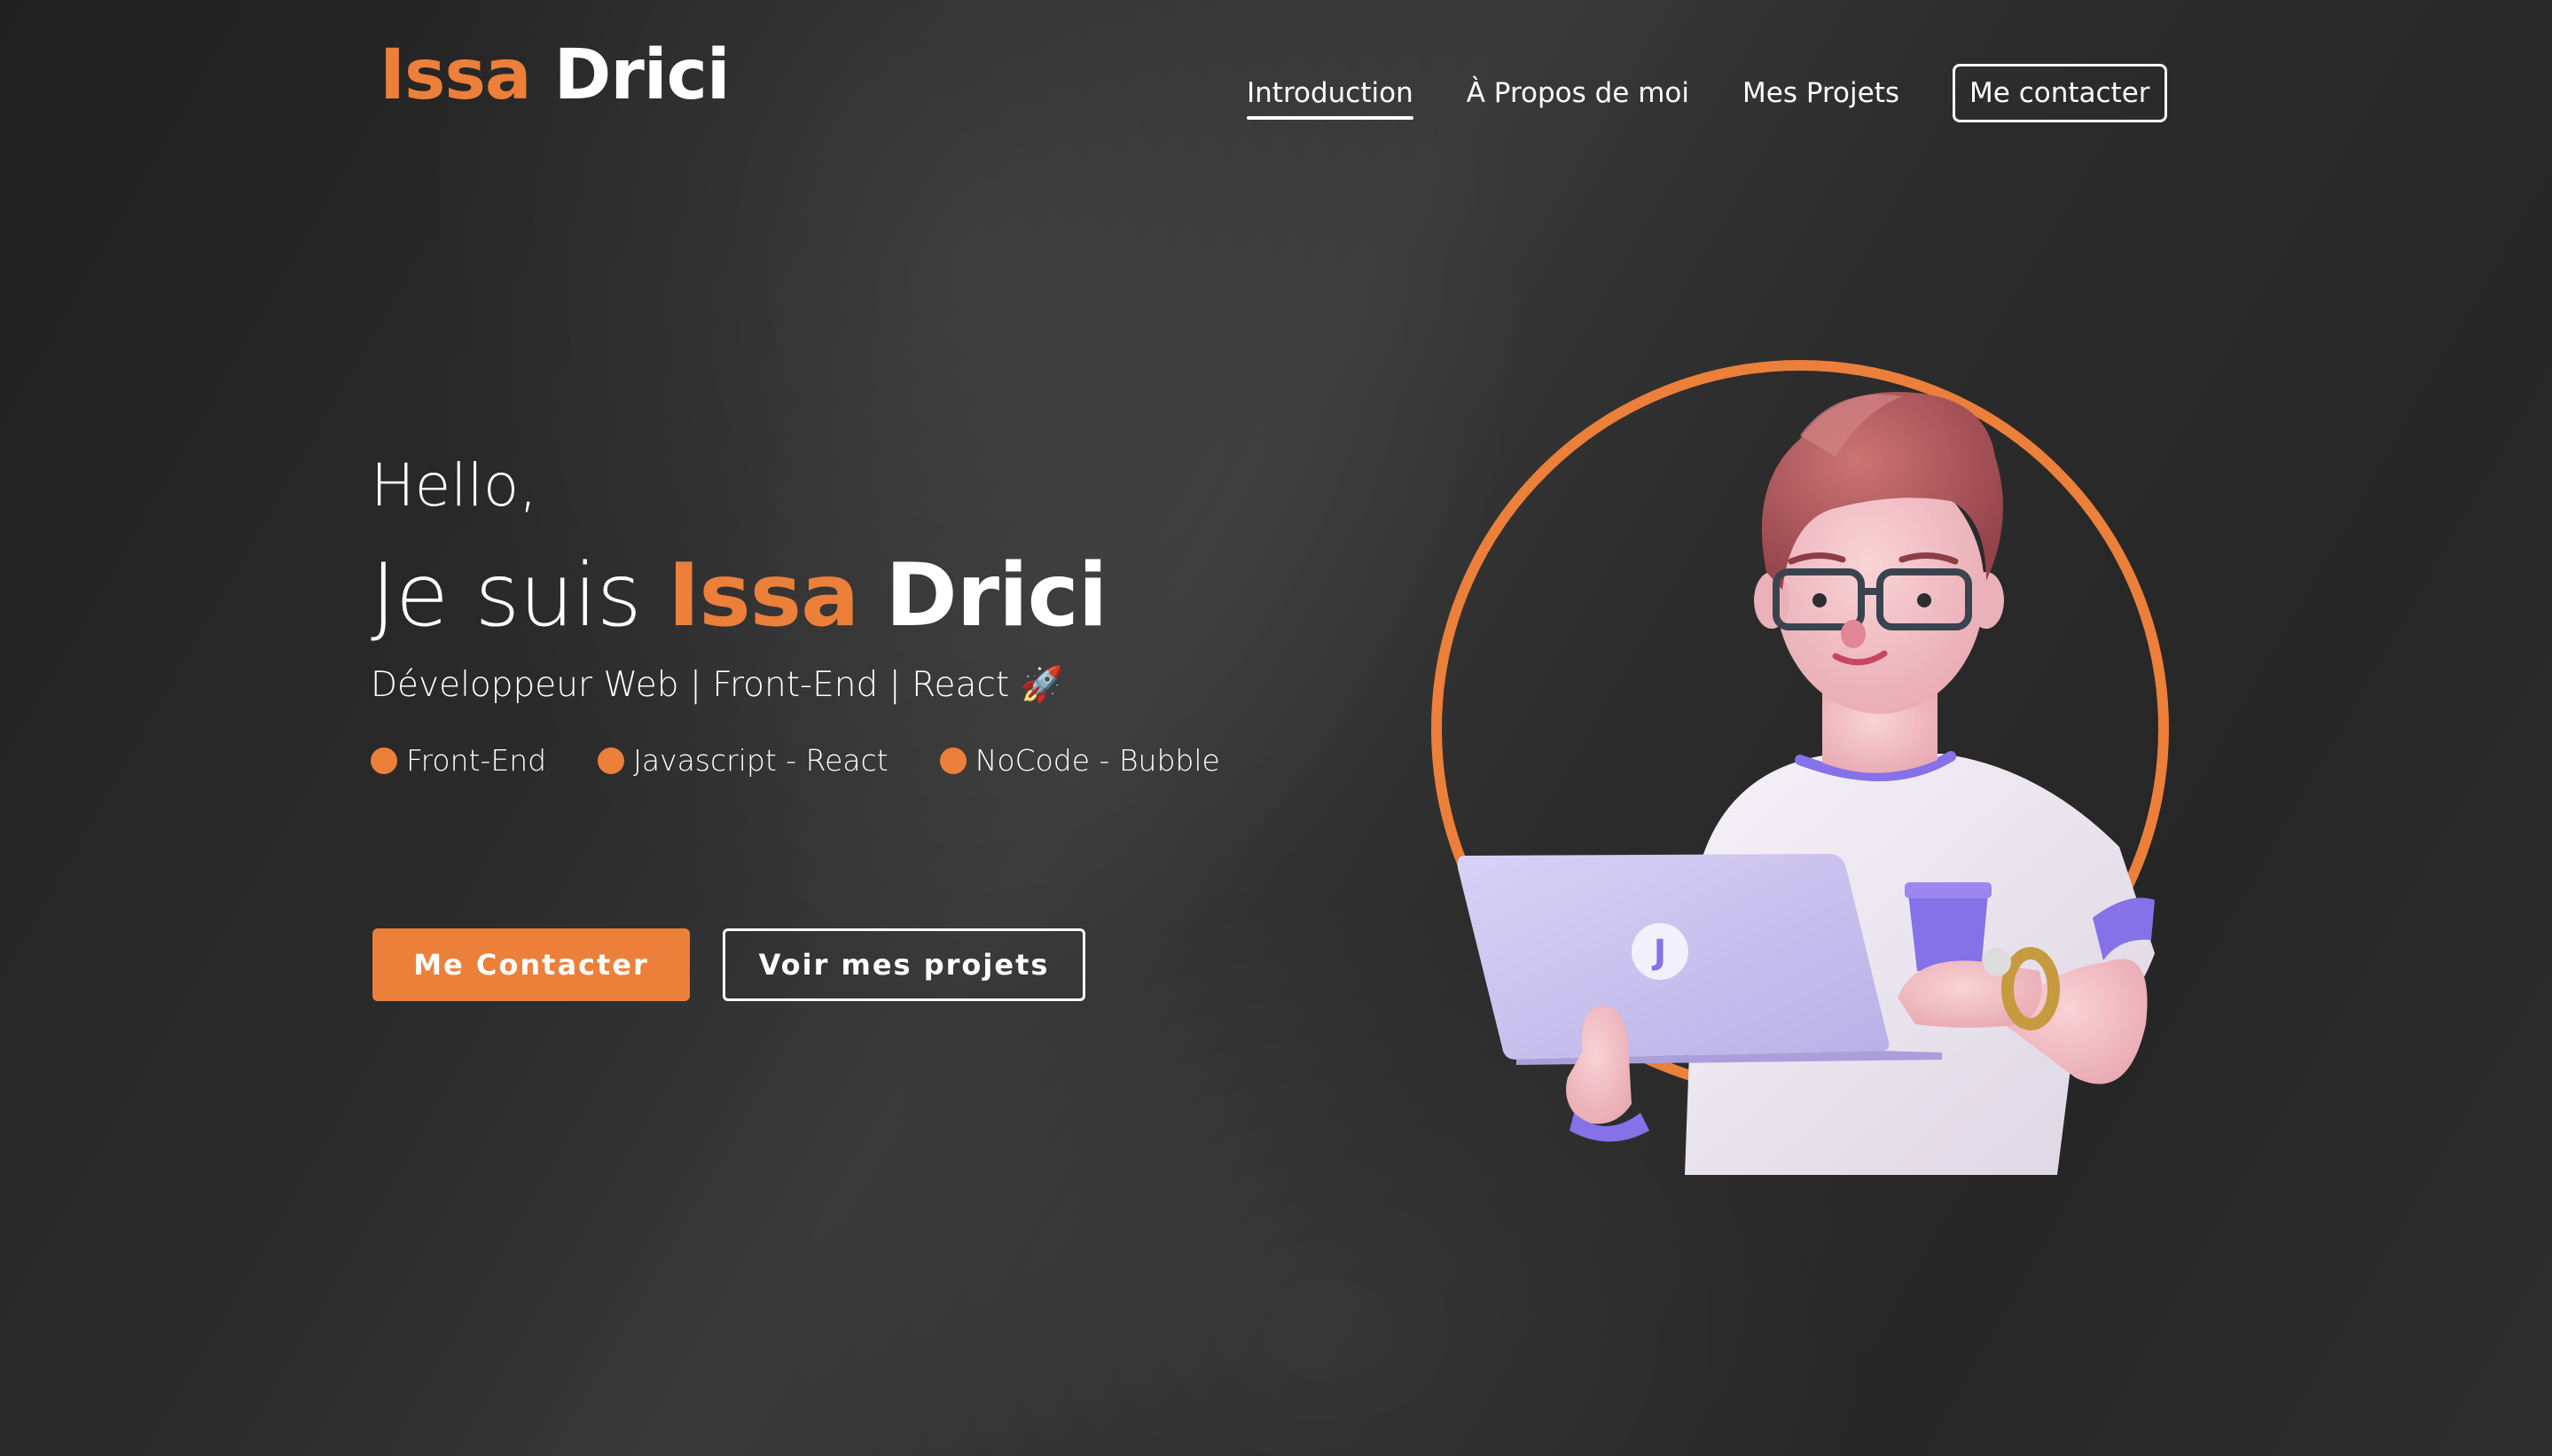 This screenshot has height=1456, width=2552. I want to click on hero-last-name: Drici, so click(996, 595).